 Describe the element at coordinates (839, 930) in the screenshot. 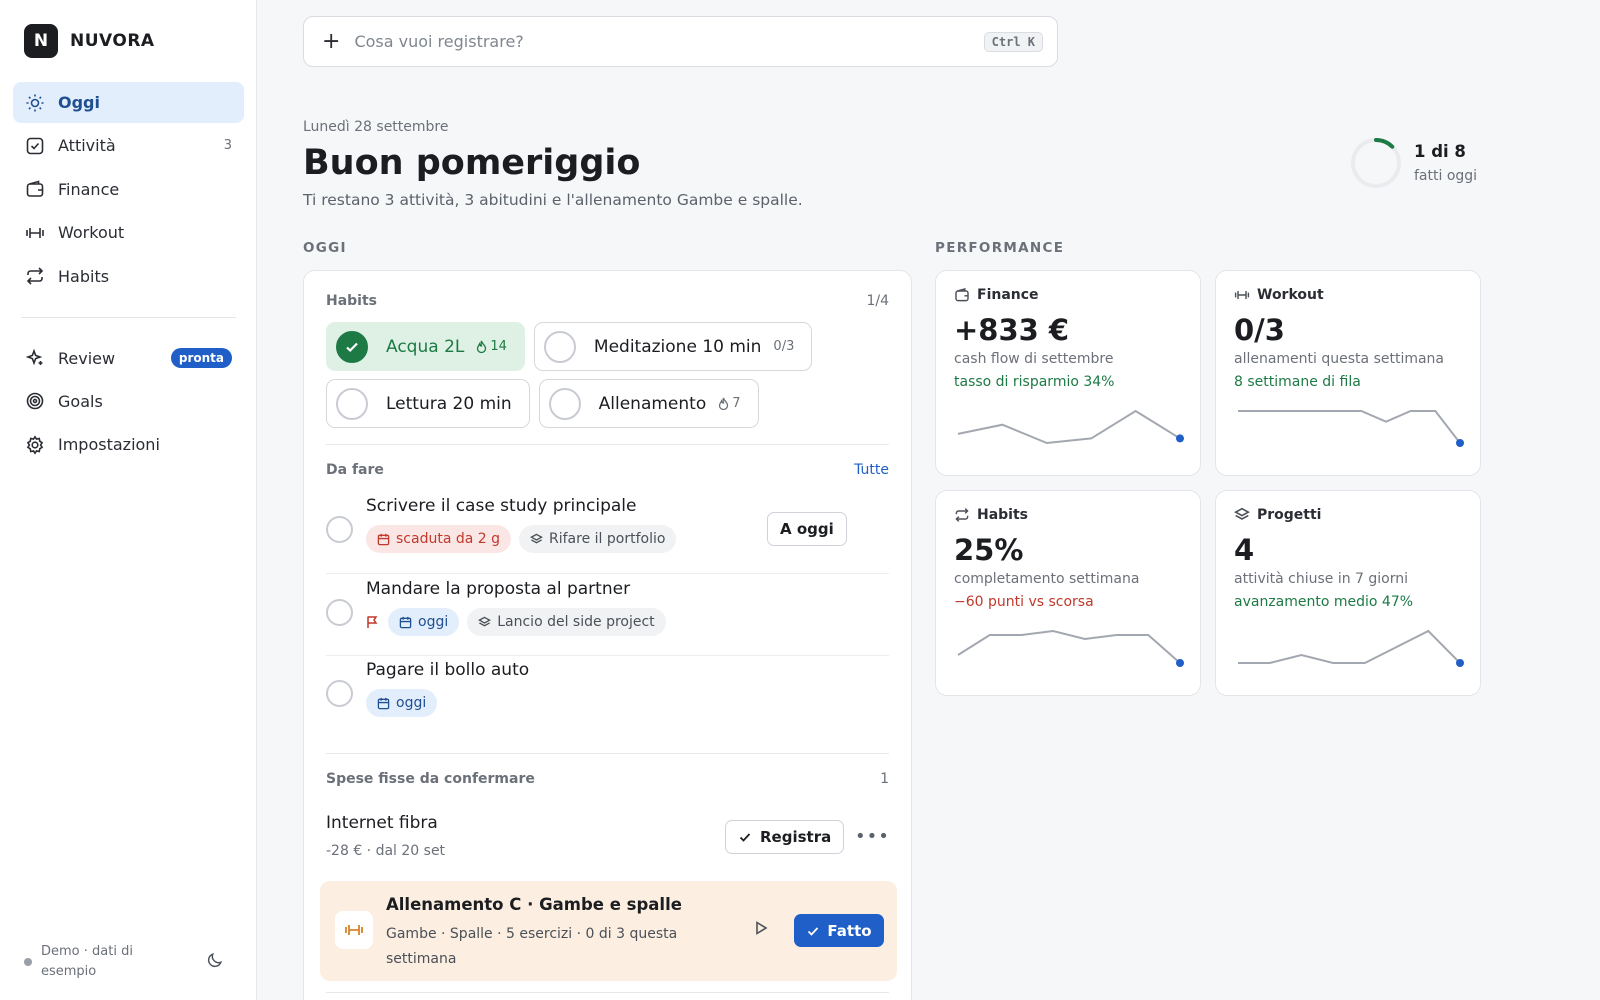

I see `done-button: Fatto` at that location.